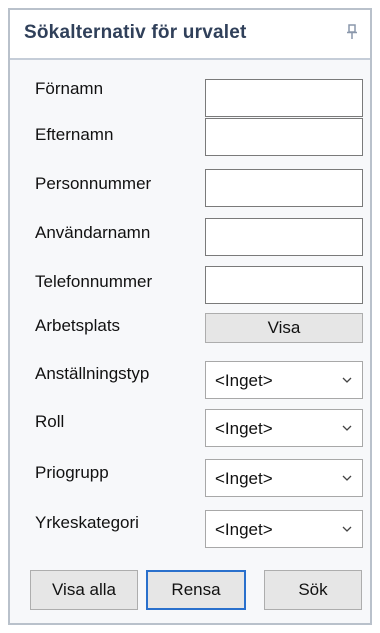  What do you see at coordinates (244, 380) in the screenshot?
I see `employment-type-value: <Inget>` at bounding box center [244, 380].